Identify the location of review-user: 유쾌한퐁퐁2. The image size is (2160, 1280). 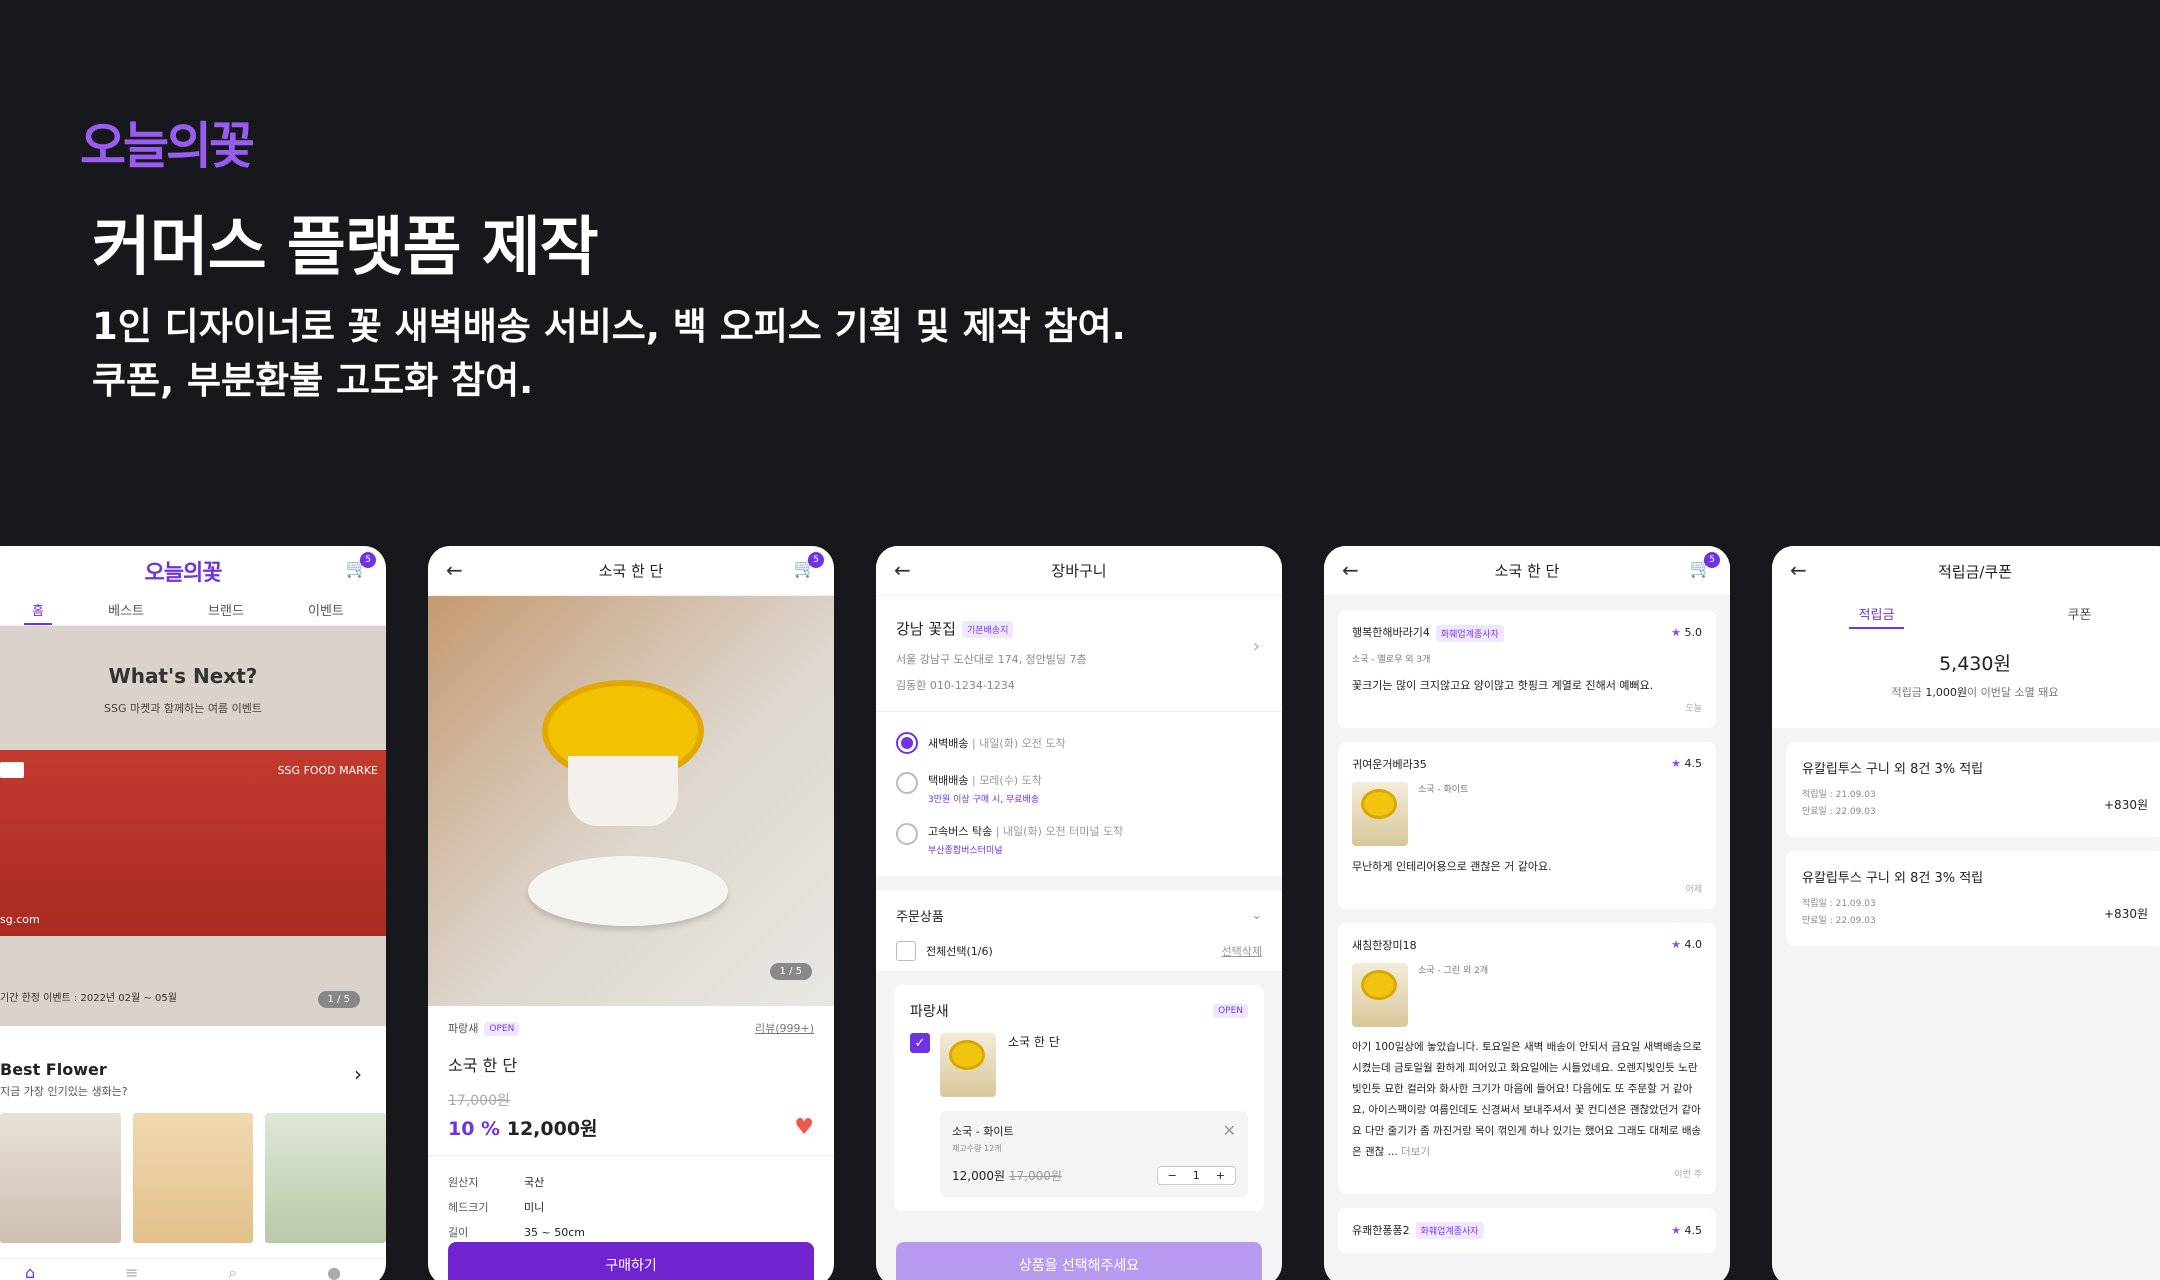
(1381, 1230).